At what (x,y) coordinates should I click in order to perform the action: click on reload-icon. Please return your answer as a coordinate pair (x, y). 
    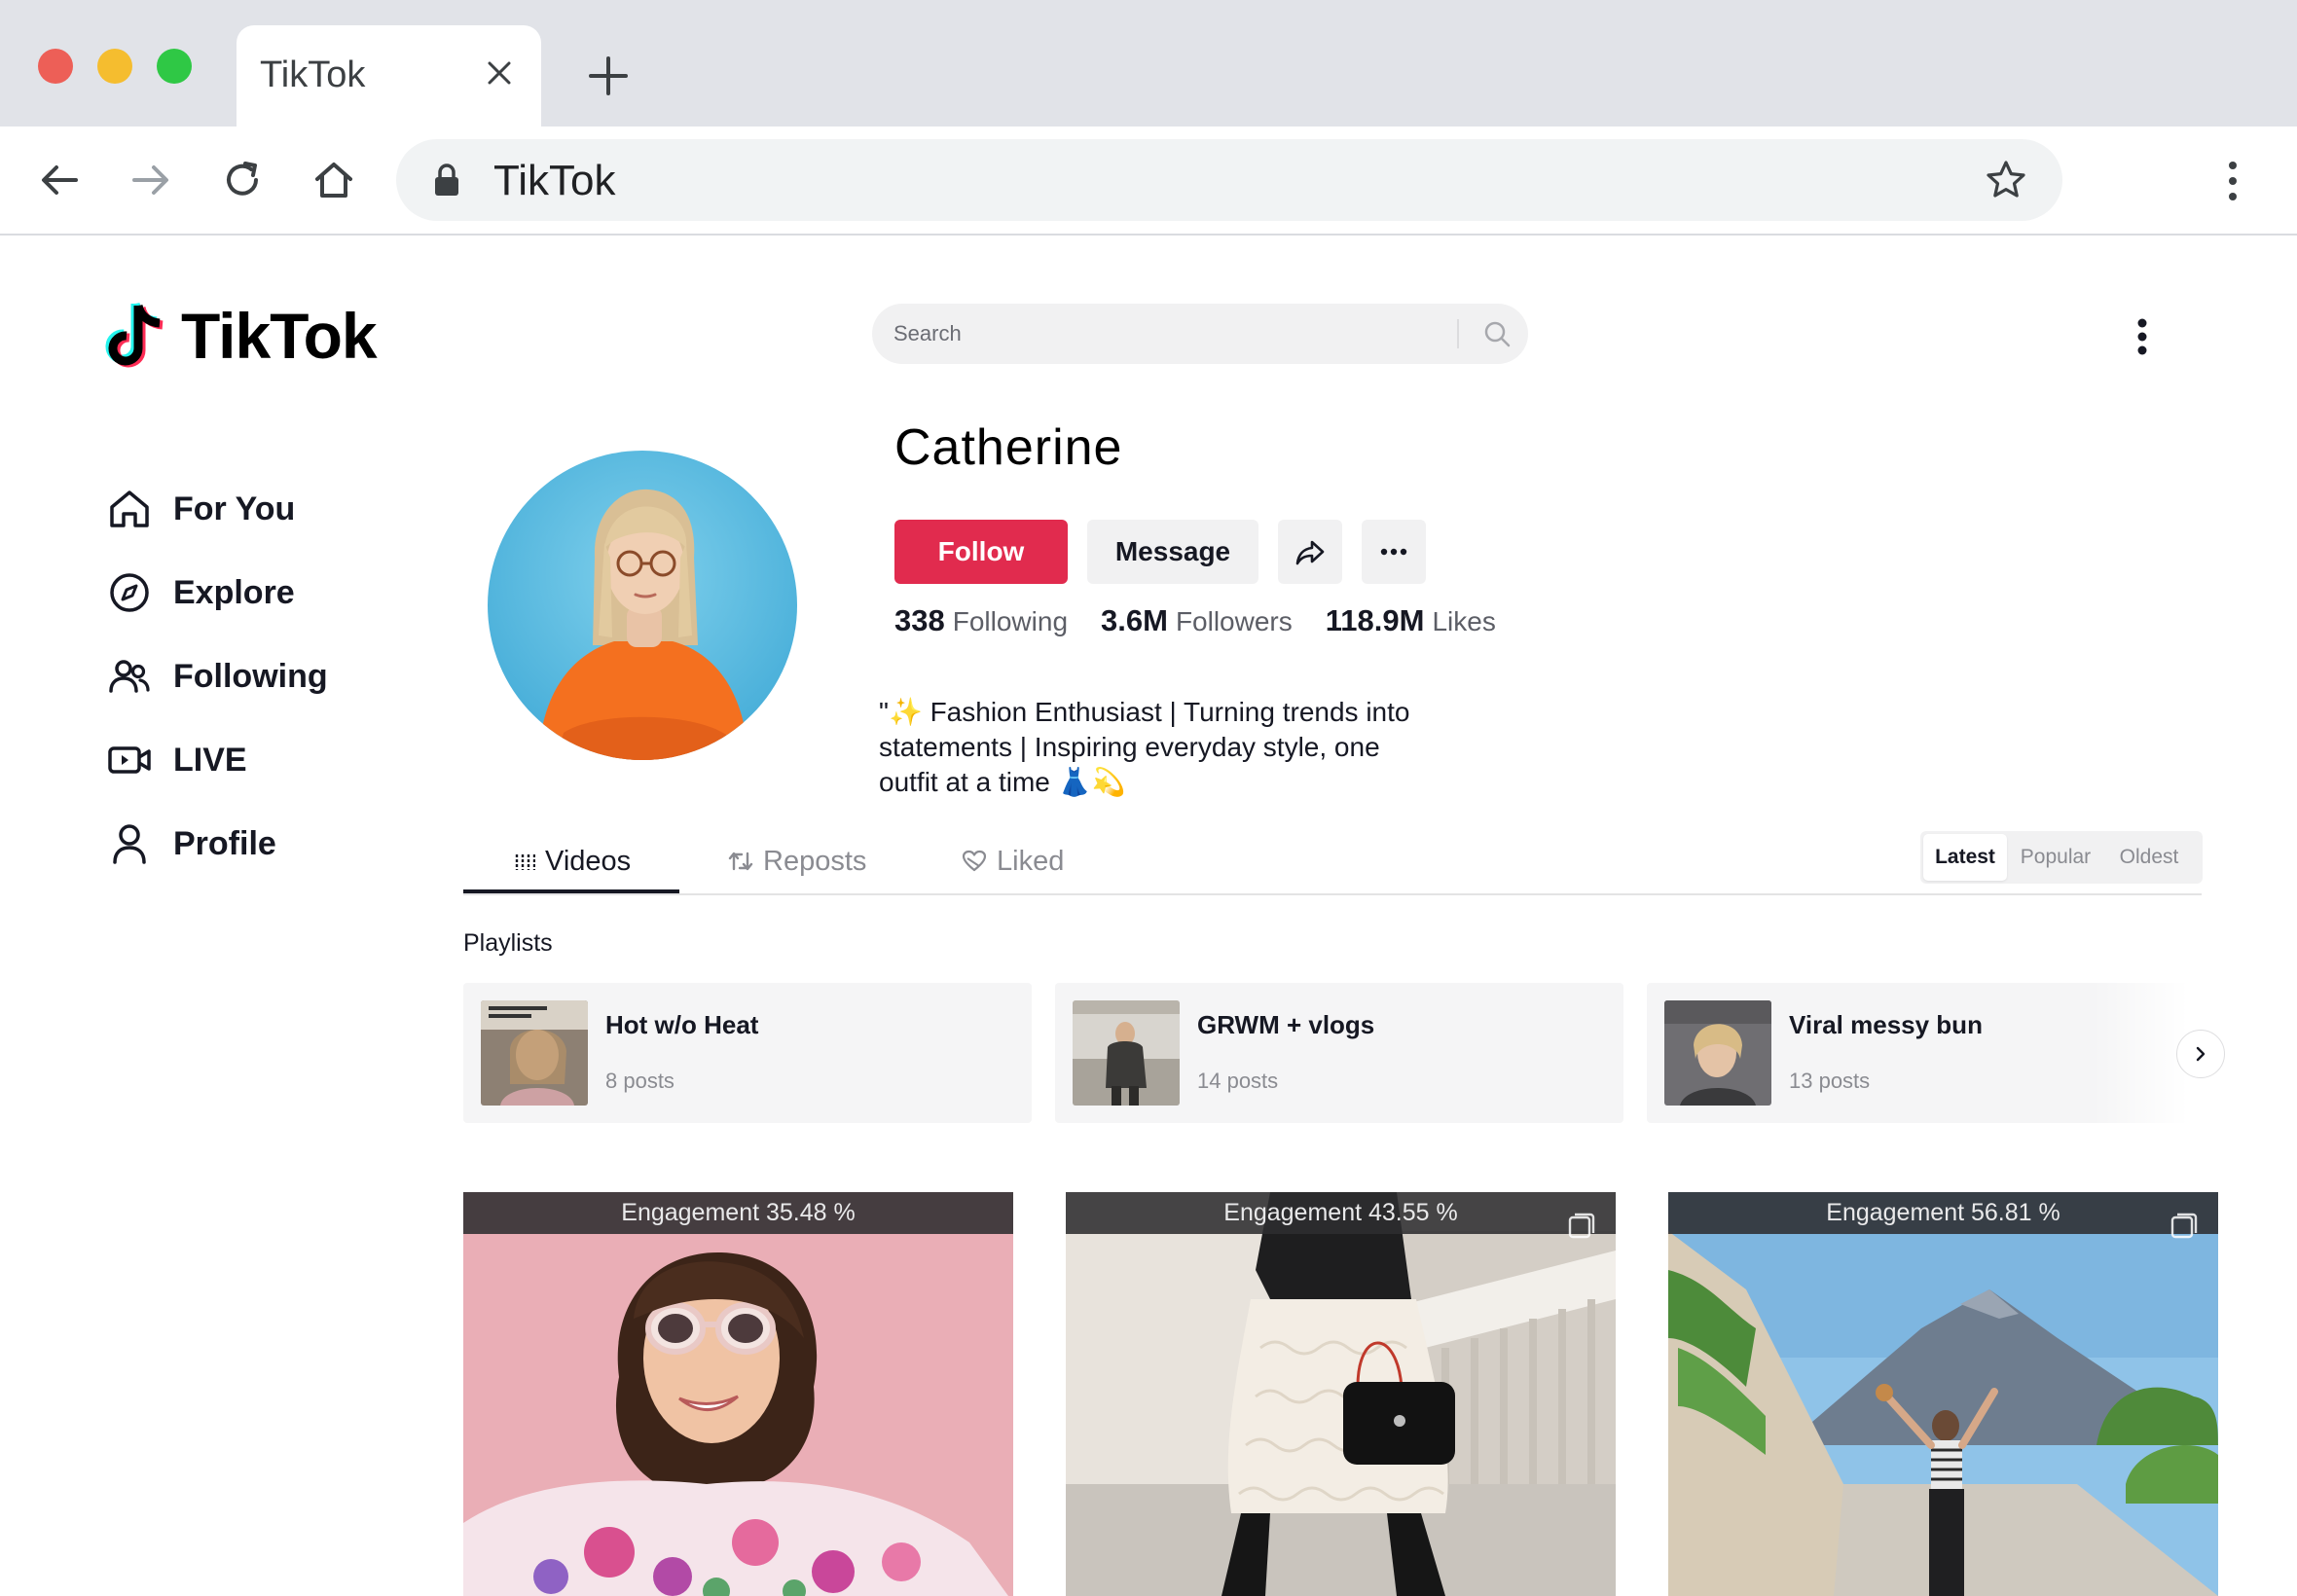
    Looking at the image, I should click on (242, 180).